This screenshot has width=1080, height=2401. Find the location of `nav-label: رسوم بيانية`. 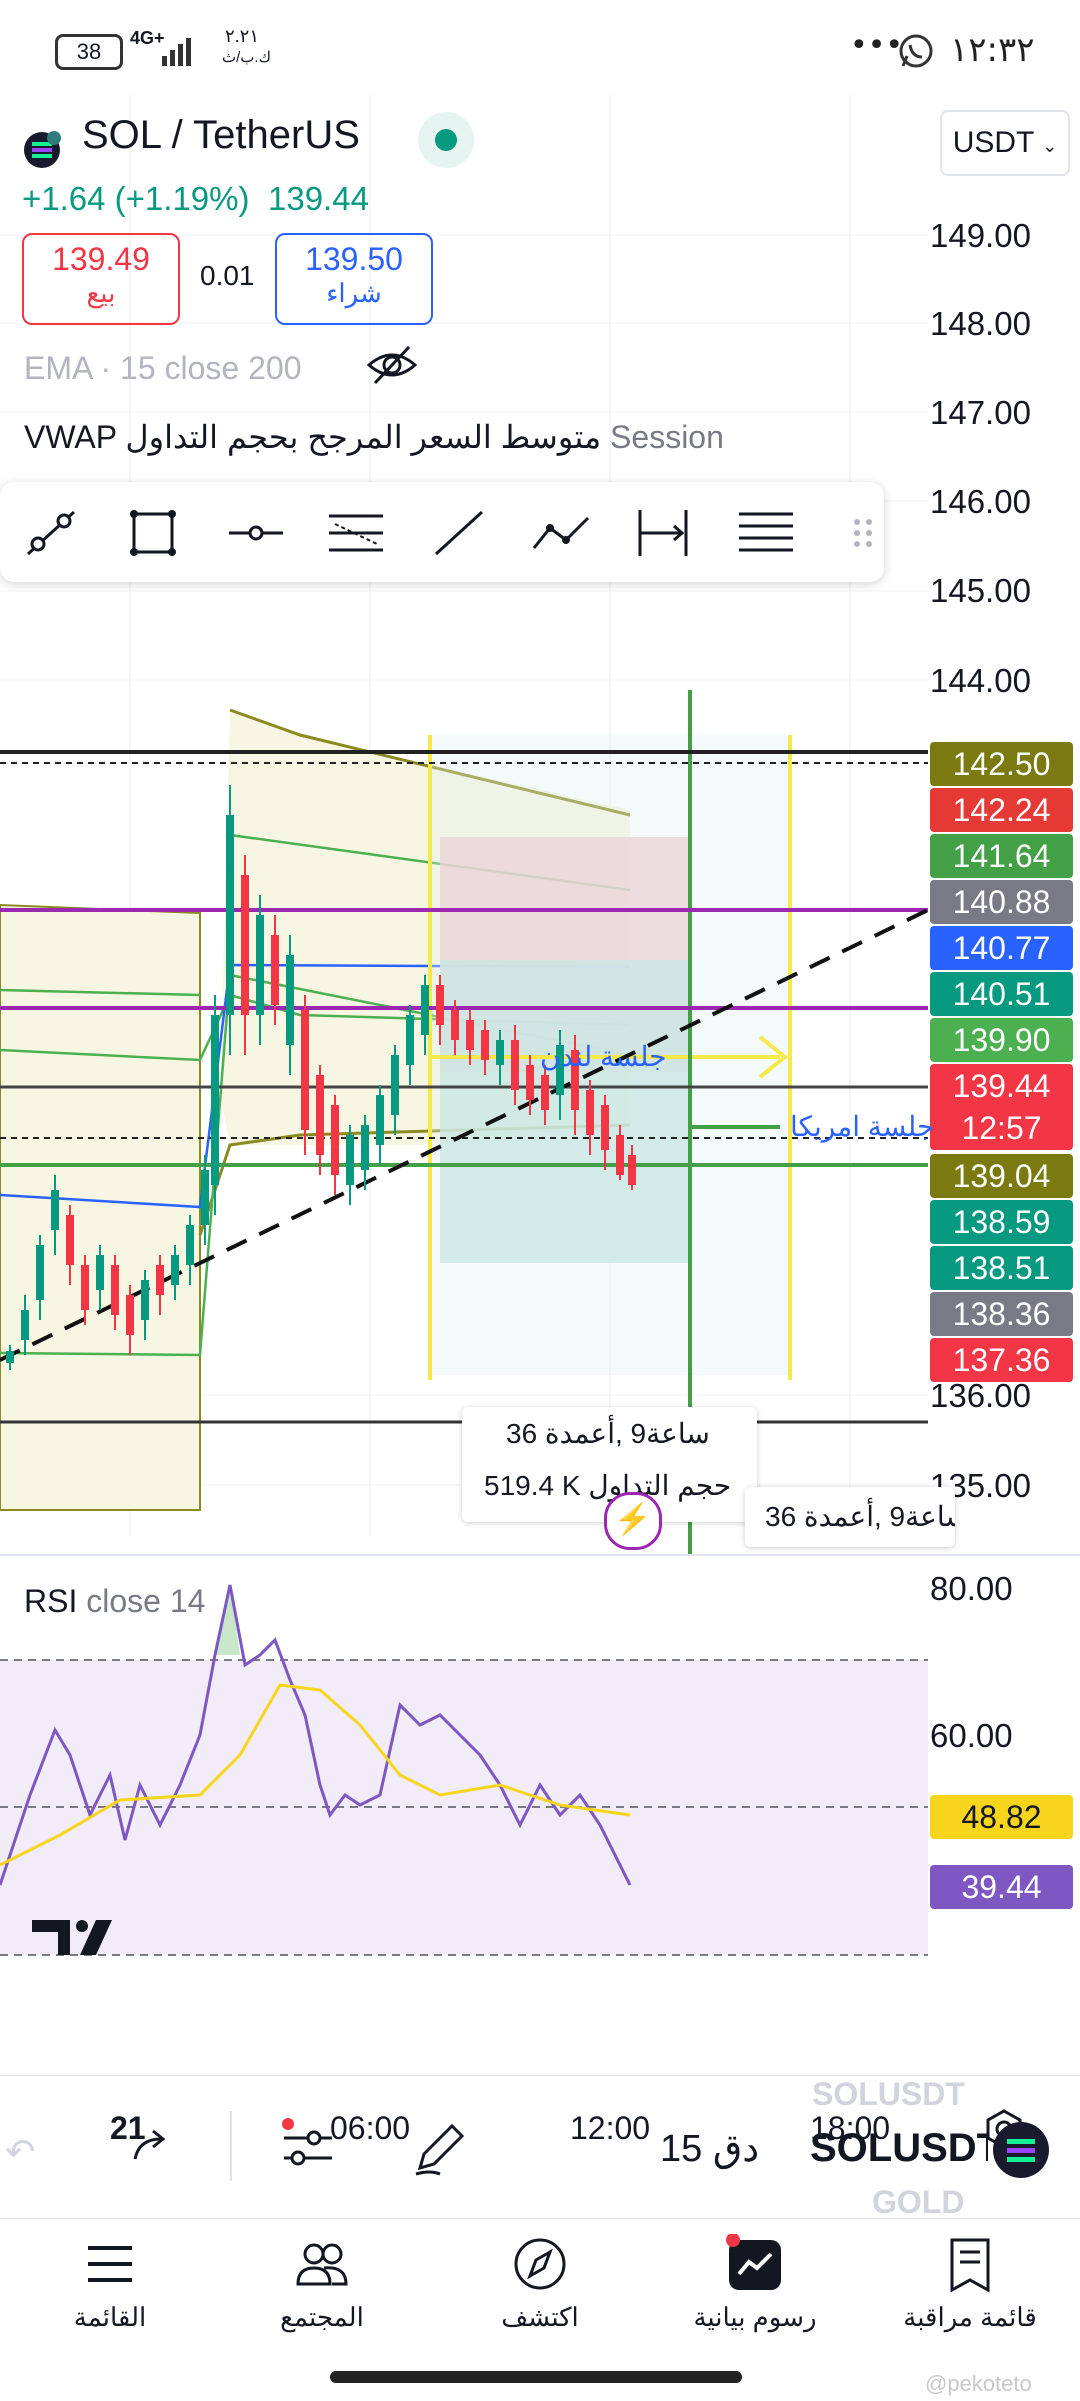

nav-label: رسوم بيانية is located at coordinates (755, 2317).